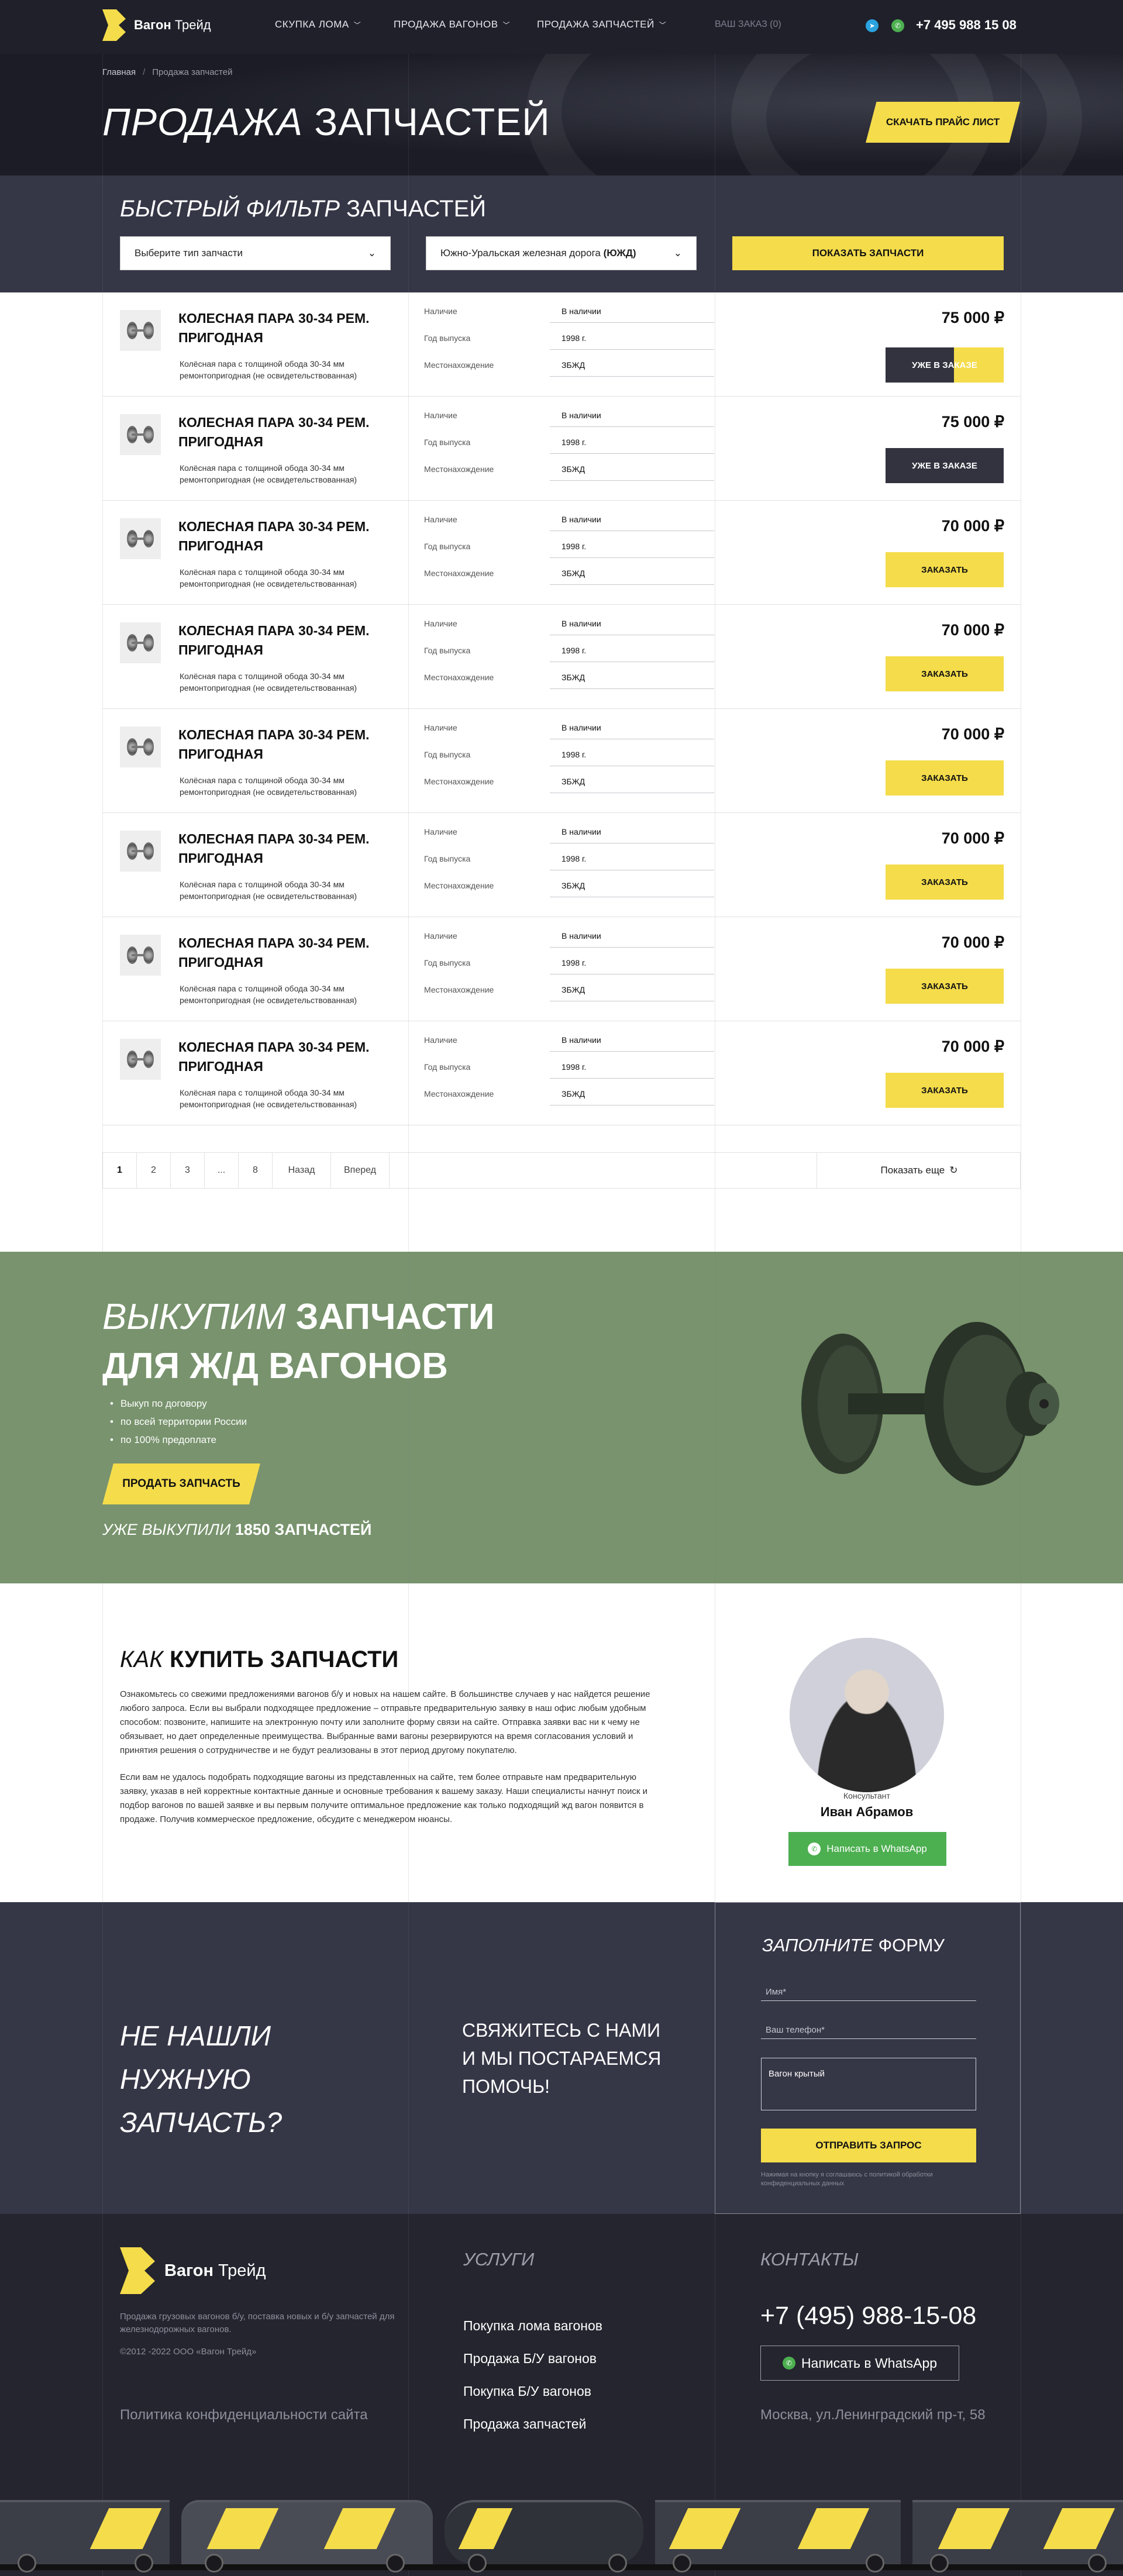 The width and height of the screenshot is (1123, 2576). What do you see at coordinates (120, 1170) in the screenshot?
I see `page-1: 1` at bounding box center [120, 1170].